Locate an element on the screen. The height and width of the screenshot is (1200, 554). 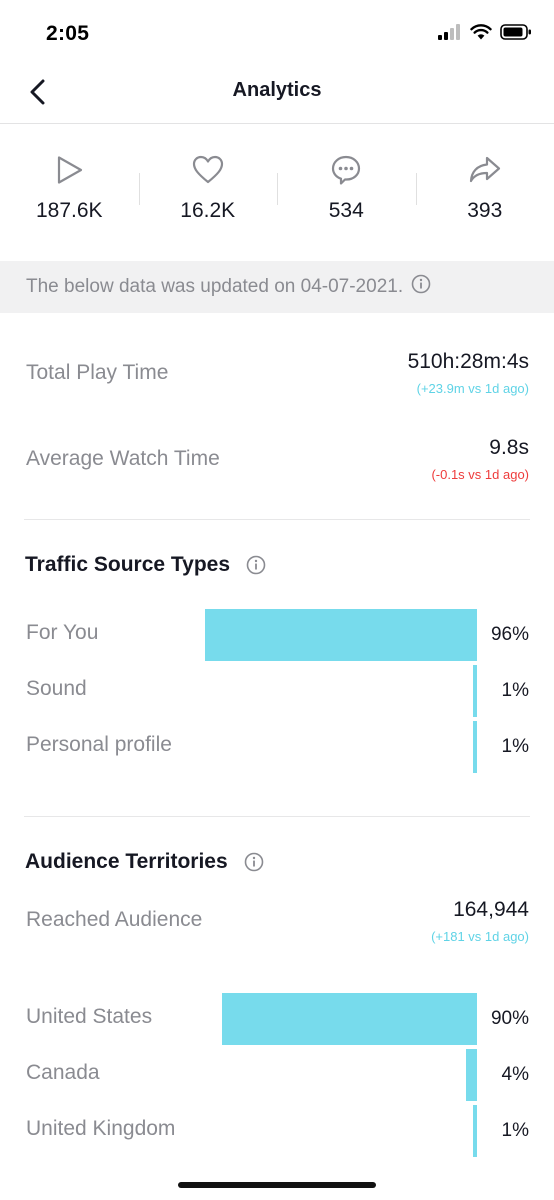
engagement-stats: 187.6K 16.2K 534 393 is located at coordinates (277, 193).